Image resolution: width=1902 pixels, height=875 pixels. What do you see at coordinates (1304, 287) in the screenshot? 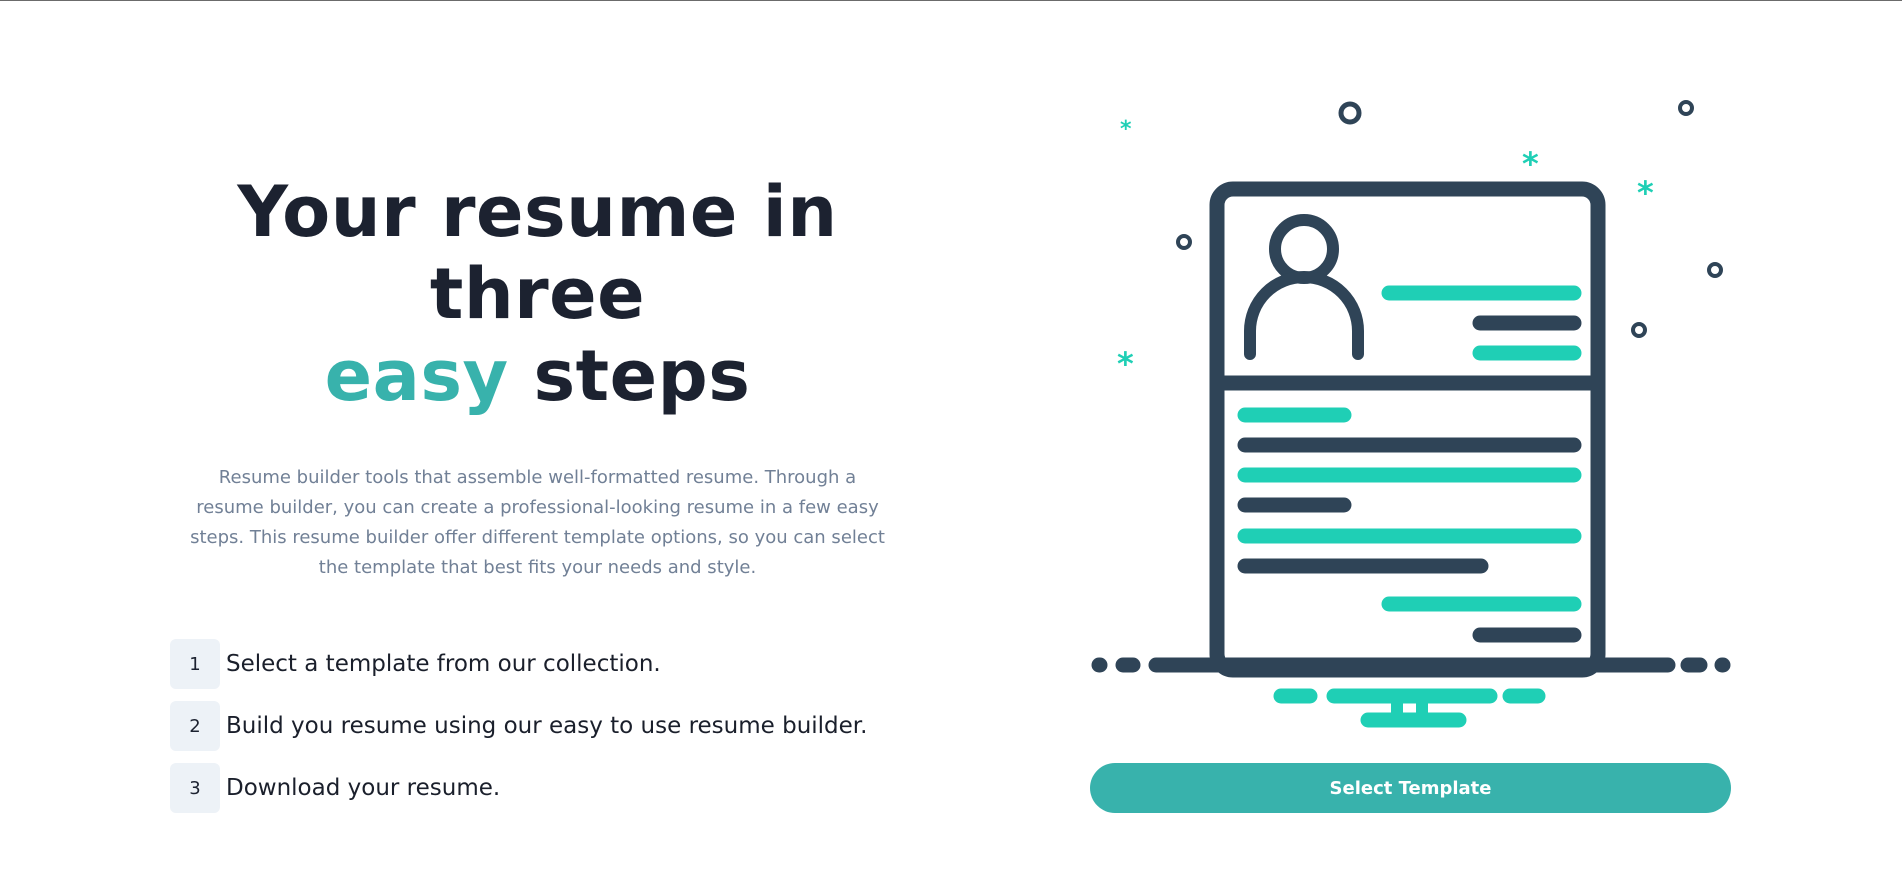
I see `avatar-icon` at bounding box center [1304, 287].